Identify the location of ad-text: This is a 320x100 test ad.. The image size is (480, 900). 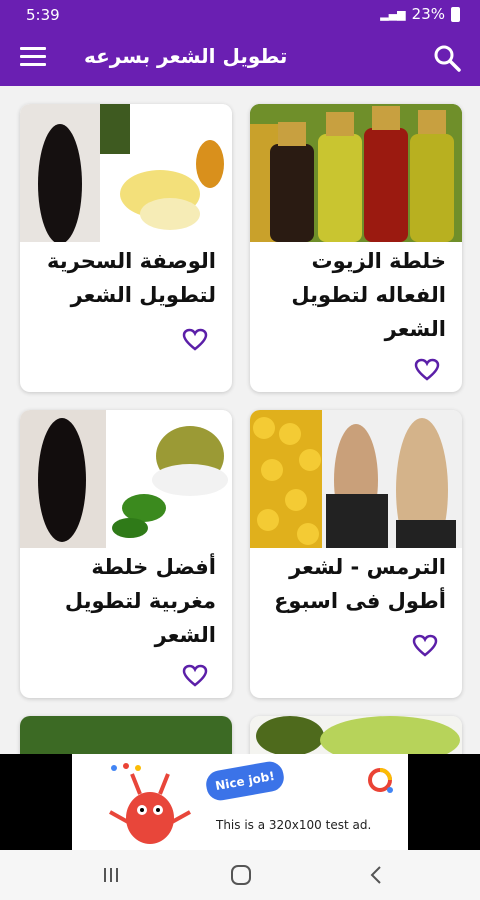
(294, 825).